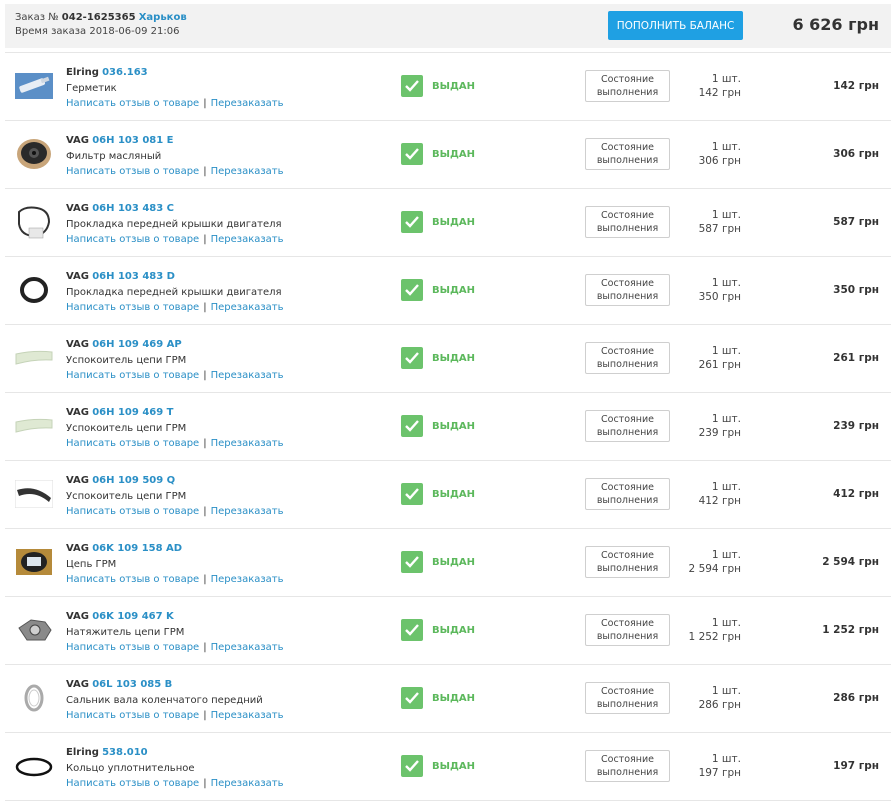  What do you see at coordinates (719, 772) in the screenshot?
I see `item-unit-price: 197 грн` at bounding box center [719, 772].